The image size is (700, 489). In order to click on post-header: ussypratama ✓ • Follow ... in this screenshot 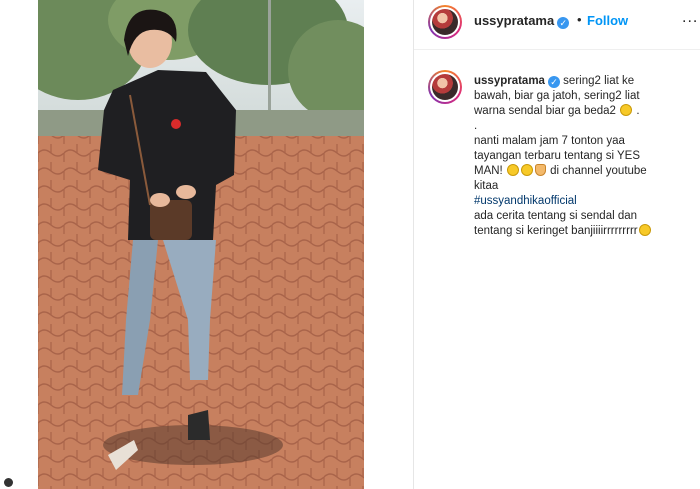, I will do `click(557, 25)`.